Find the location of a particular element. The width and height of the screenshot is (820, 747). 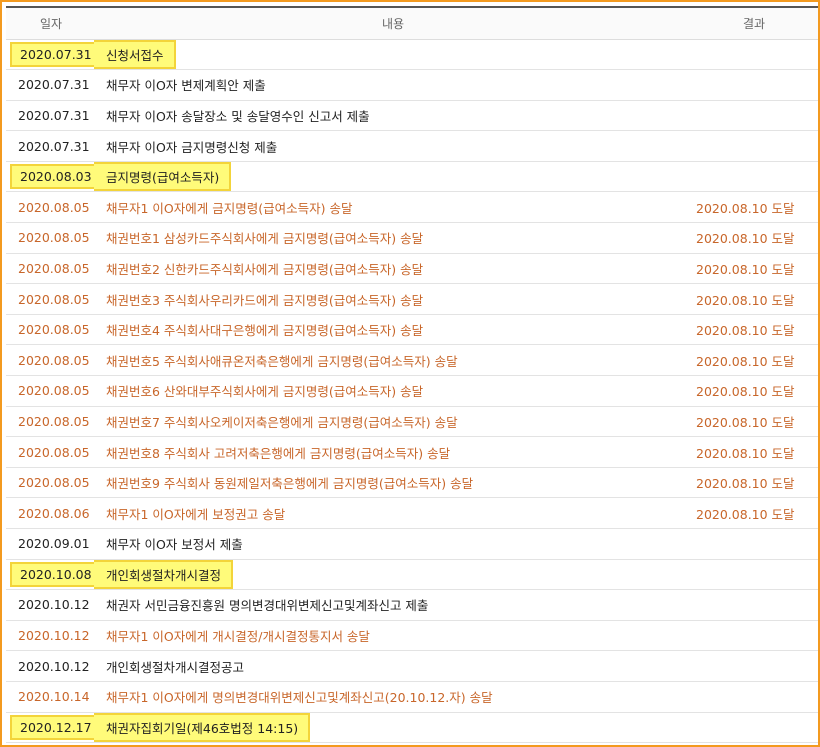

row-date: 2020.08.03 is located at coordinates (52, 177).